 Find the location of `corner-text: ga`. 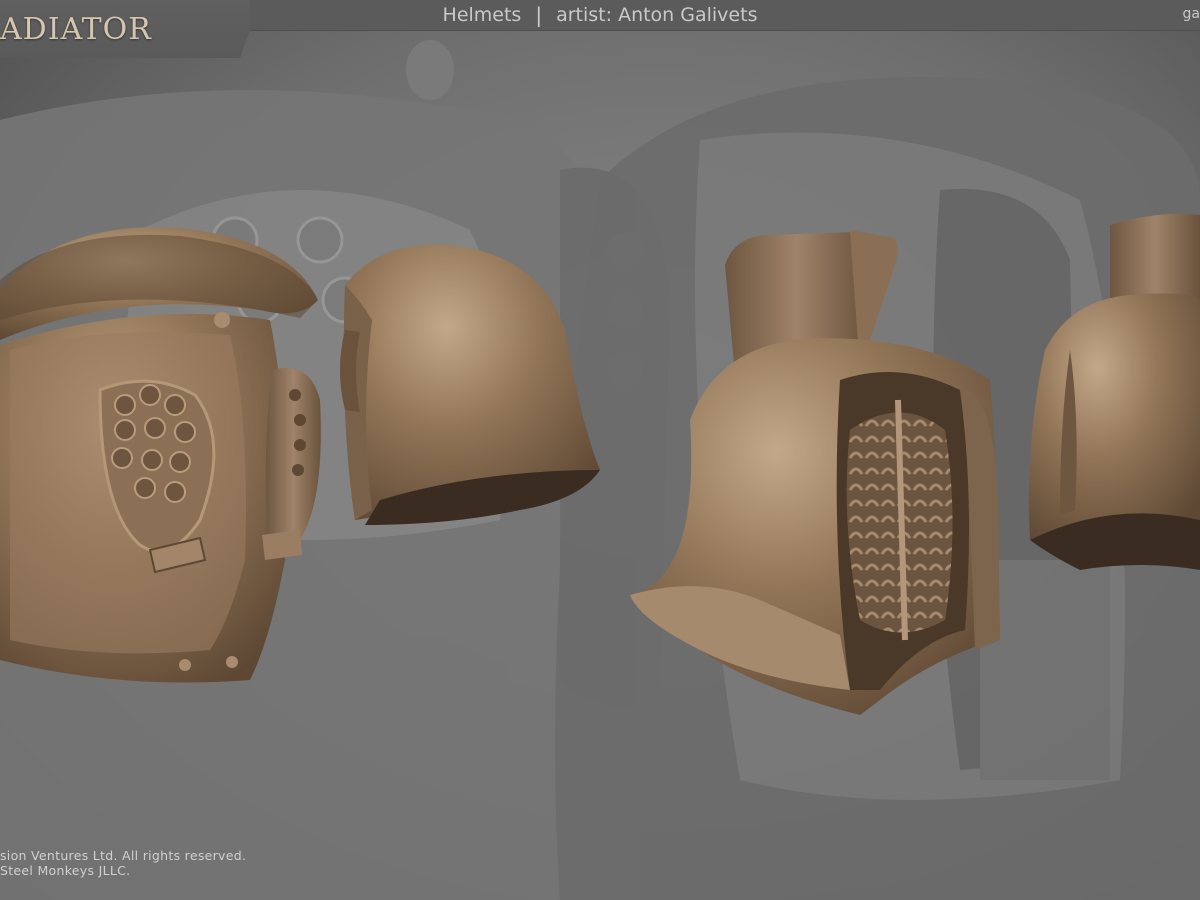

corner-text: ga is located at coordinates (1191, 14).